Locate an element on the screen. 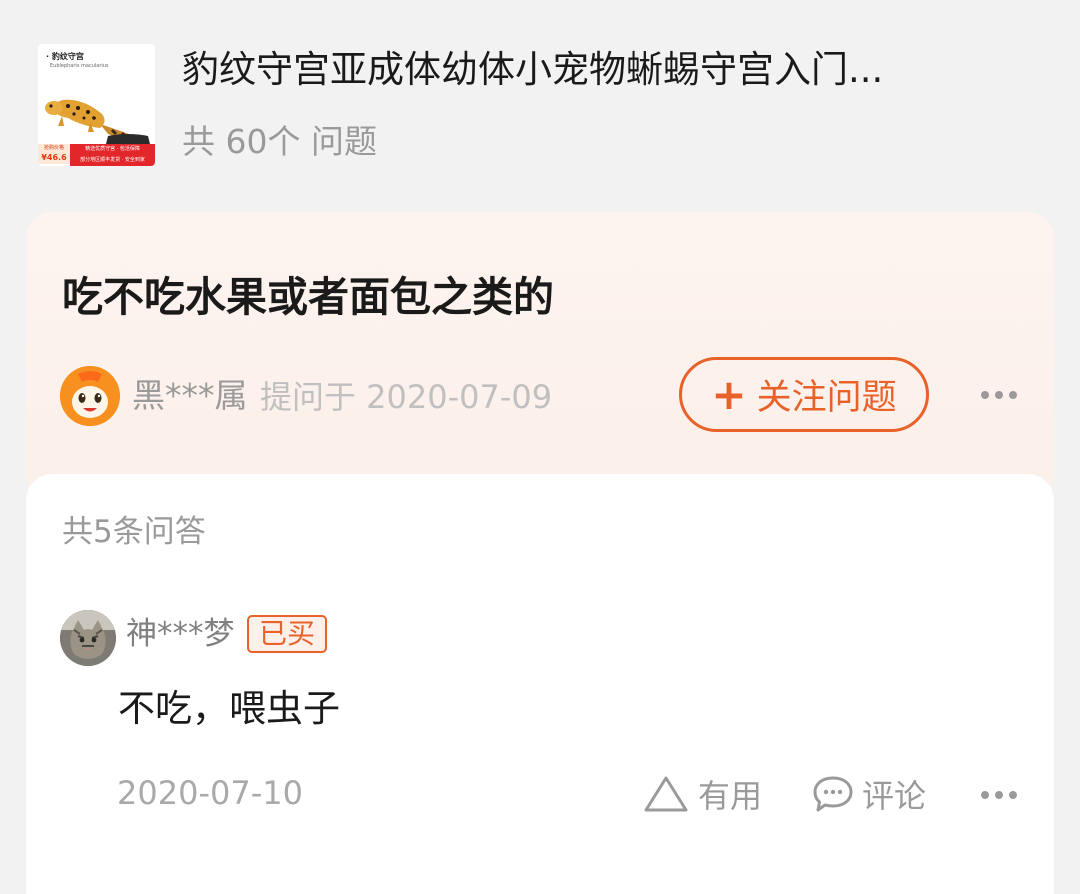 The width and height of the screenshot is (1080, 894). comment-label: 评论 is located at coordinates (894, 796).